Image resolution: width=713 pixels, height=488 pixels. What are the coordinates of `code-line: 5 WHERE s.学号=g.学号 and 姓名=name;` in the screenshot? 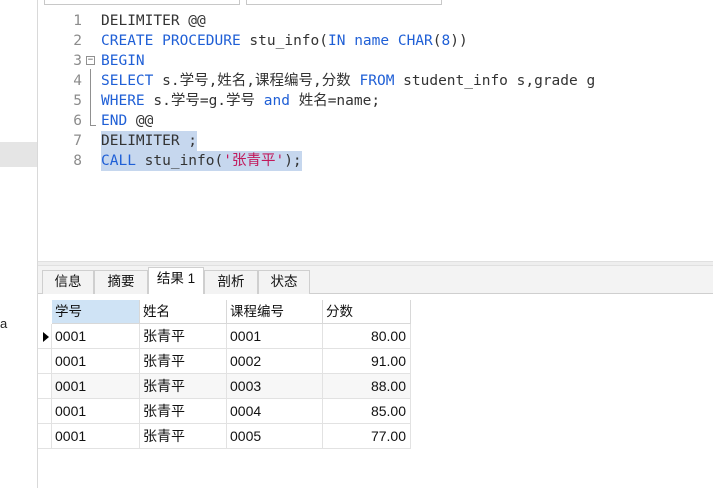 It's located at (375, 101).